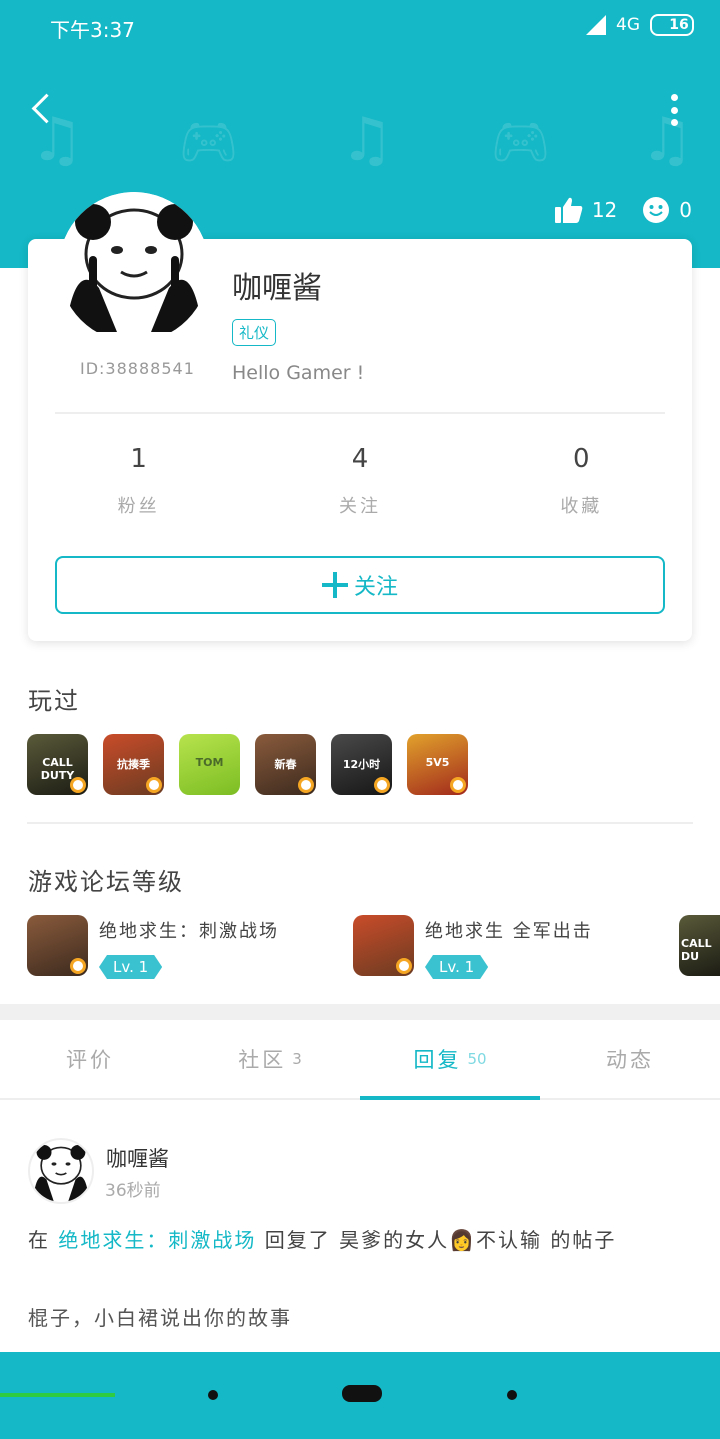 The image size is (720, 1439). I want to click on game-label: 12小时, so click(361, 764).